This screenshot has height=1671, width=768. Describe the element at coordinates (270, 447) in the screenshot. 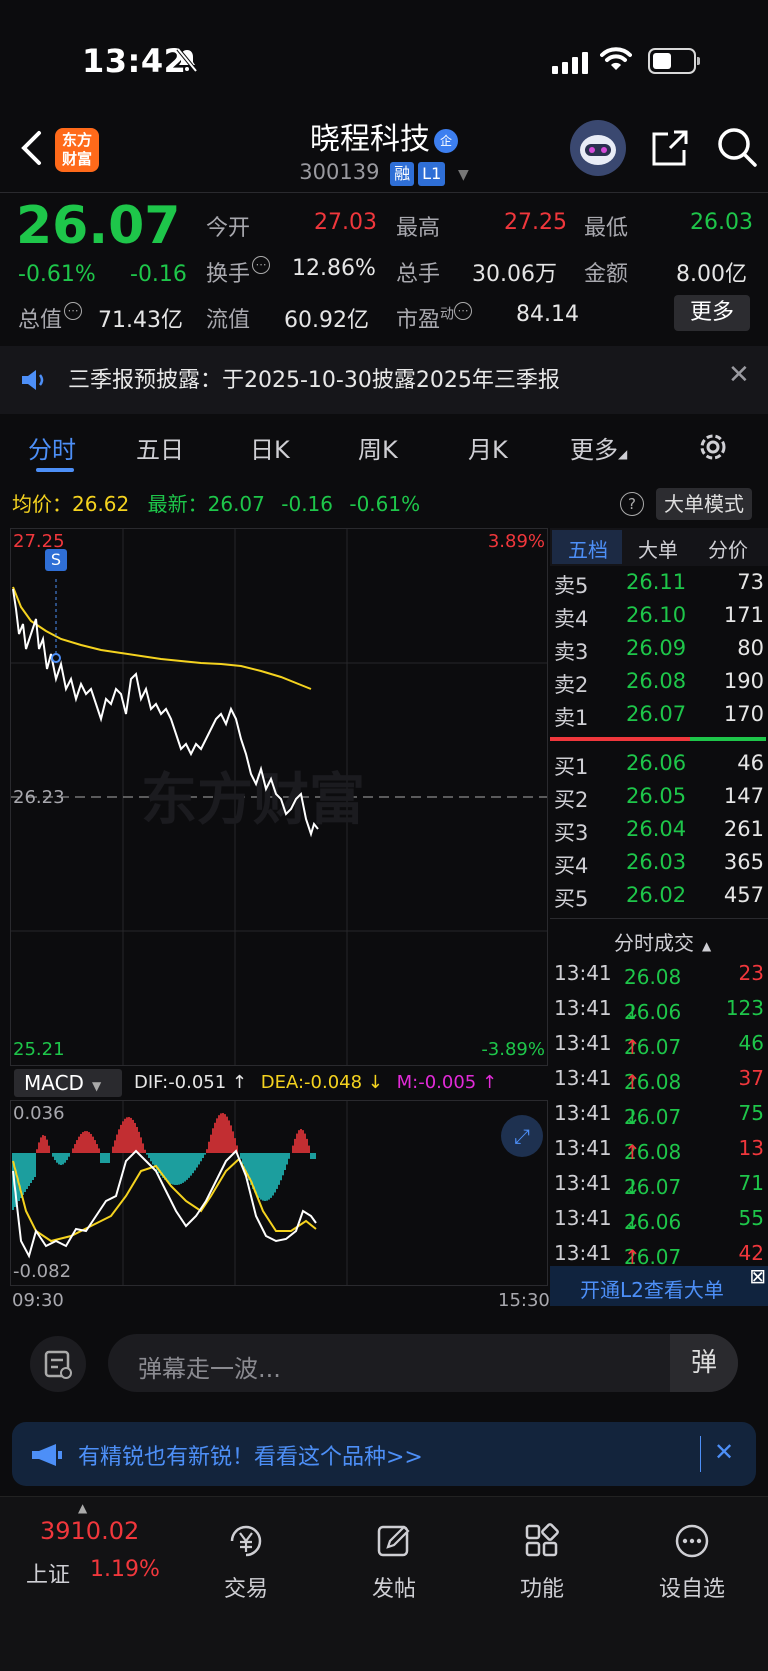

I see `tab-daily-k: 日K` at that location.